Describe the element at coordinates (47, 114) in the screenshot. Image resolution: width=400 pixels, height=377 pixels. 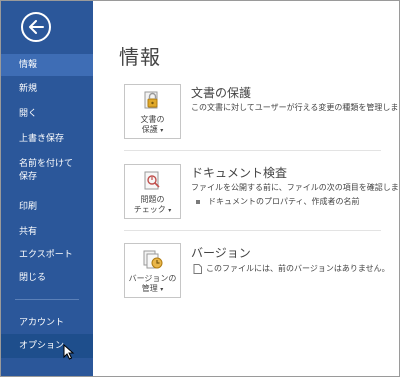
I see `sidebar-item-open: 開く` at that location.